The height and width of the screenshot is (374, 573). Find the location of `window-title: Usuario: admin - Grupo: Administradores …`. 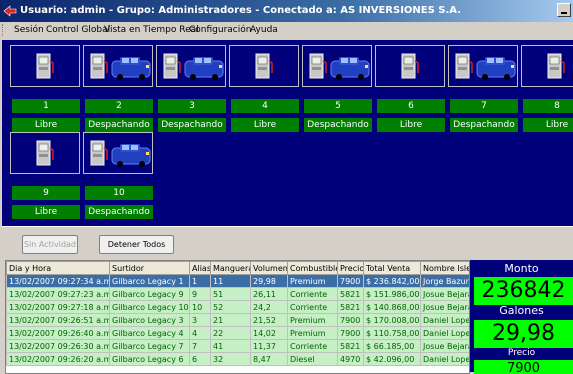

window-title: Usuario: admin - Grupo: Administradores … is located at coordinates (241, 10).